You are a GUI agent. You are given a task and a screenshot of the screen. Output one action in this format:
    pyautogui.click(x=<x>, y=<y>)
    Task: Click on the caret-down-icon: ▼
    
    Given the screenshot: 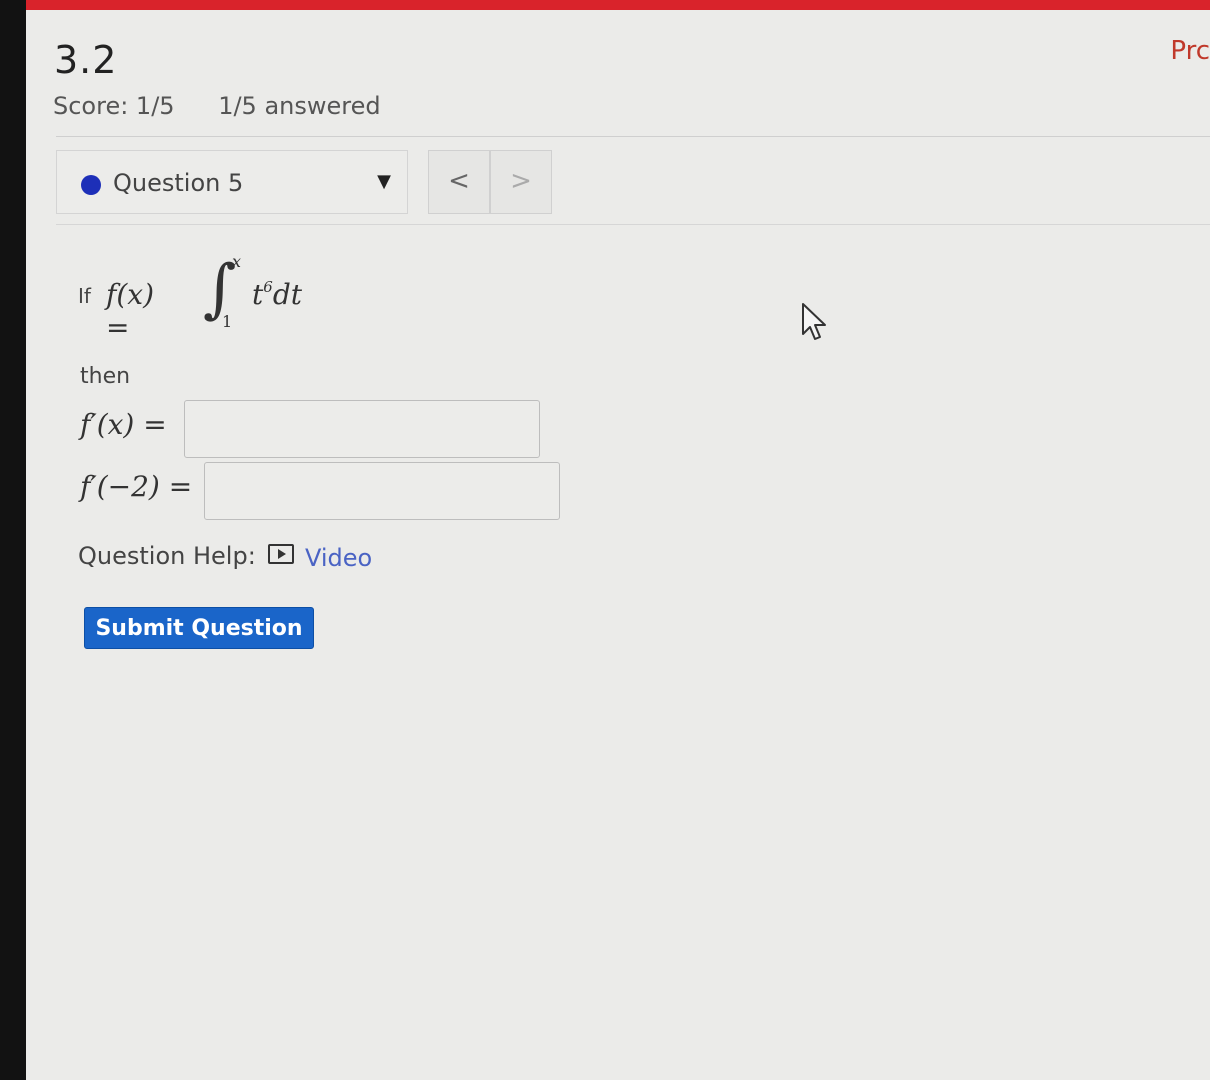 What is the action you would take?
    pyautogui.click(x=384, y=181)
    